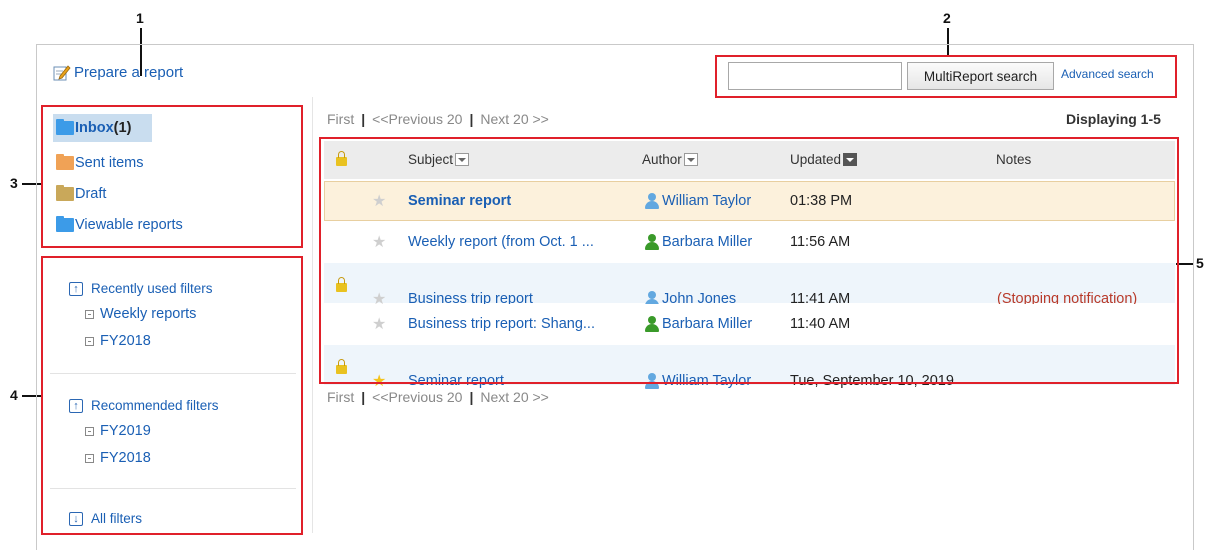 Image resolution: width=1210 pixels, height=550 pixels. What do you see at coordinates (152, 288) in the screenshot?
I see `recently-used-filters-label: Recently used filters` at bounding box center [152, 288].